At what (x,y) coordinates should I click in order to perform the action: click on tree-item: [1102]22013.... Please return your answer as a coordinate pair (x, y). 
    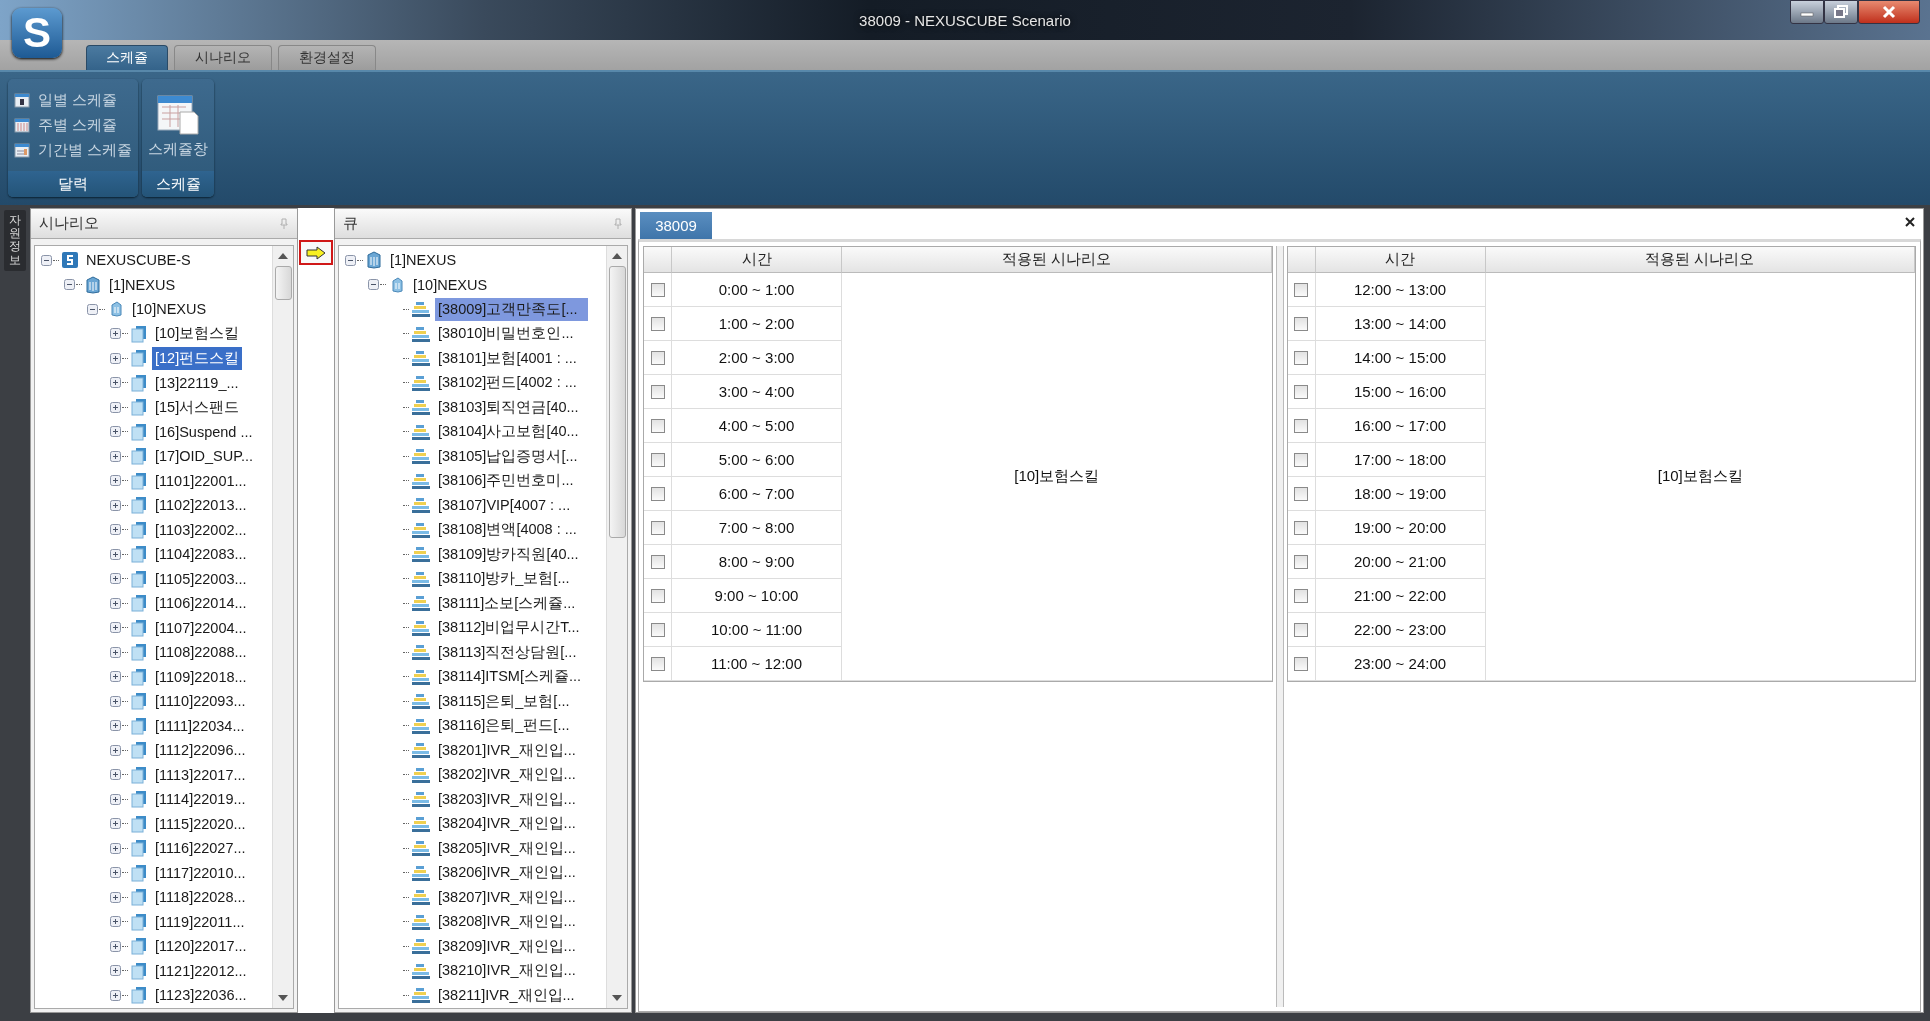
    Looking at the image, I should click on (201, 505).